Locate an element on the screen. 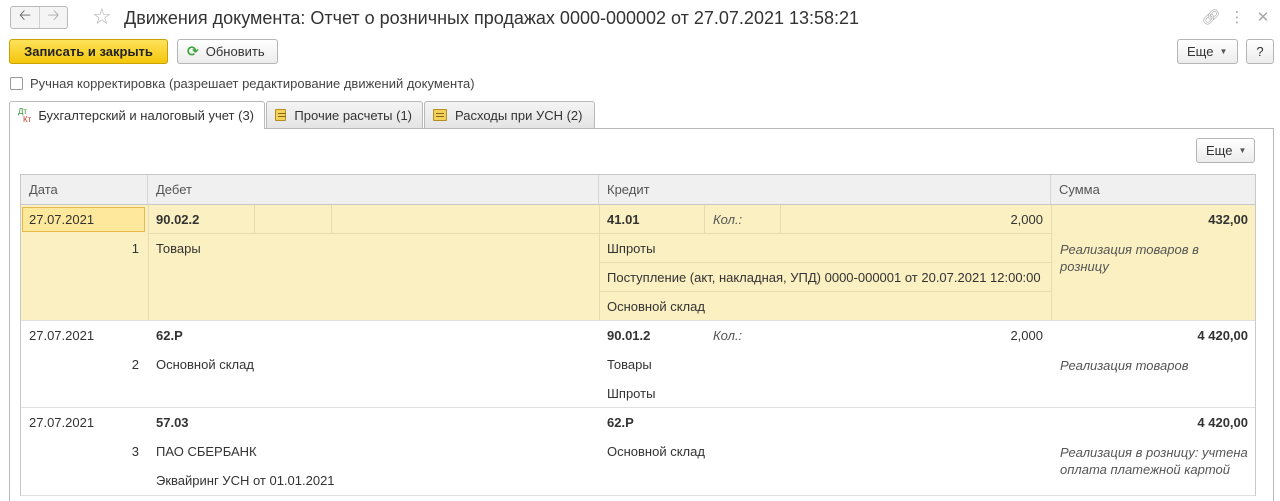 The height and width of the screenshot is (501, 1280). link-icon: 🔗︎ is located at coordinates (1210, 17).